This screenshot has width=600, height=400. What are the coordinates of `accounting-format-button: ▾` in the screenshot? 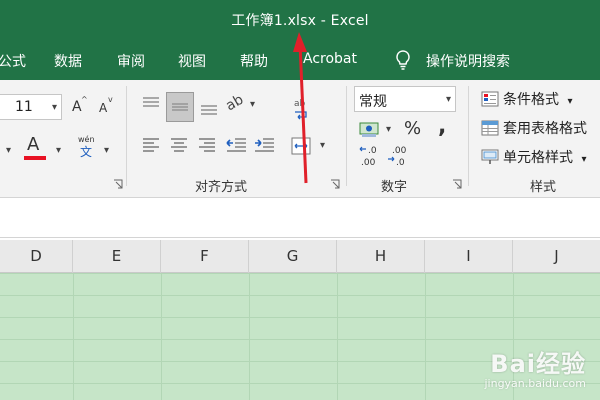 It's located at (377, 129).